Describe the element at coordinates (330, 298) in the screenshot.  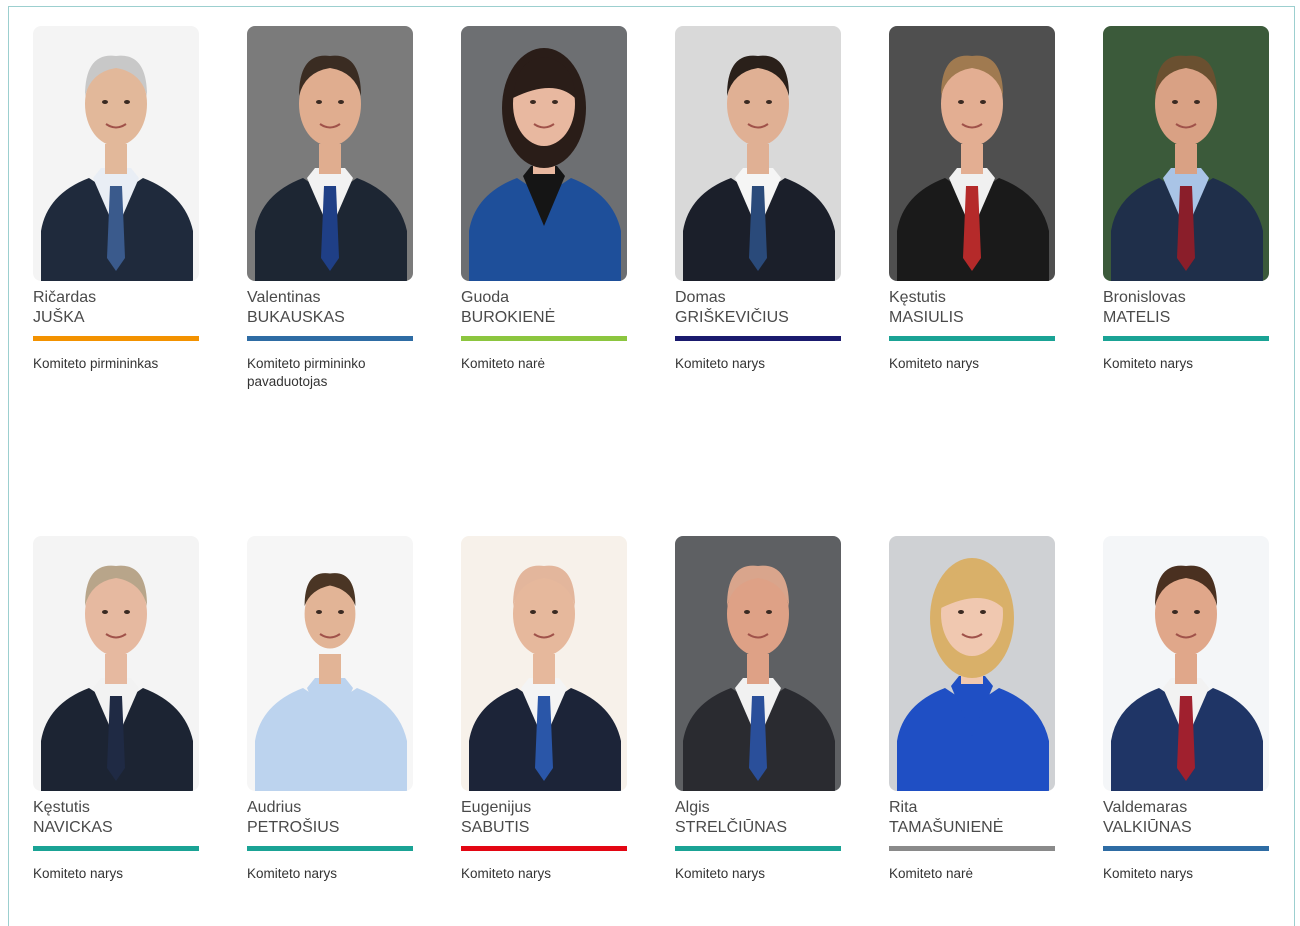
I see `member-first-name: Valentinas` at that location.